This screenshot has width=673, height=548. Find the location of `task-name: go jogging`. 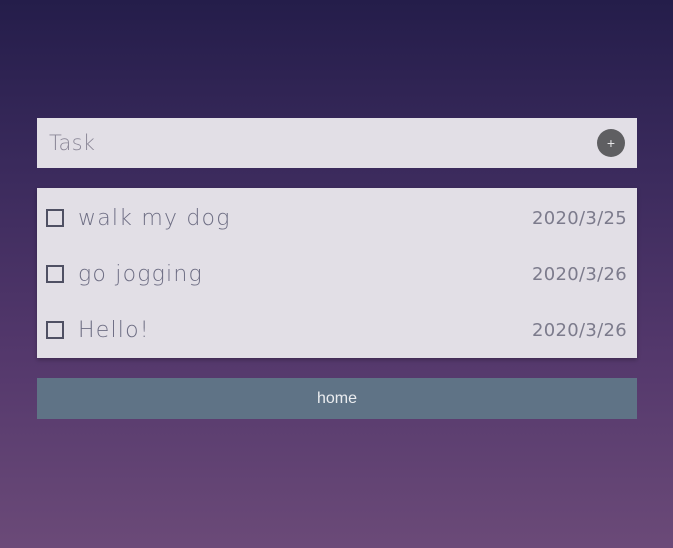

task-name: go jogging is located at coordinates (140, 274).